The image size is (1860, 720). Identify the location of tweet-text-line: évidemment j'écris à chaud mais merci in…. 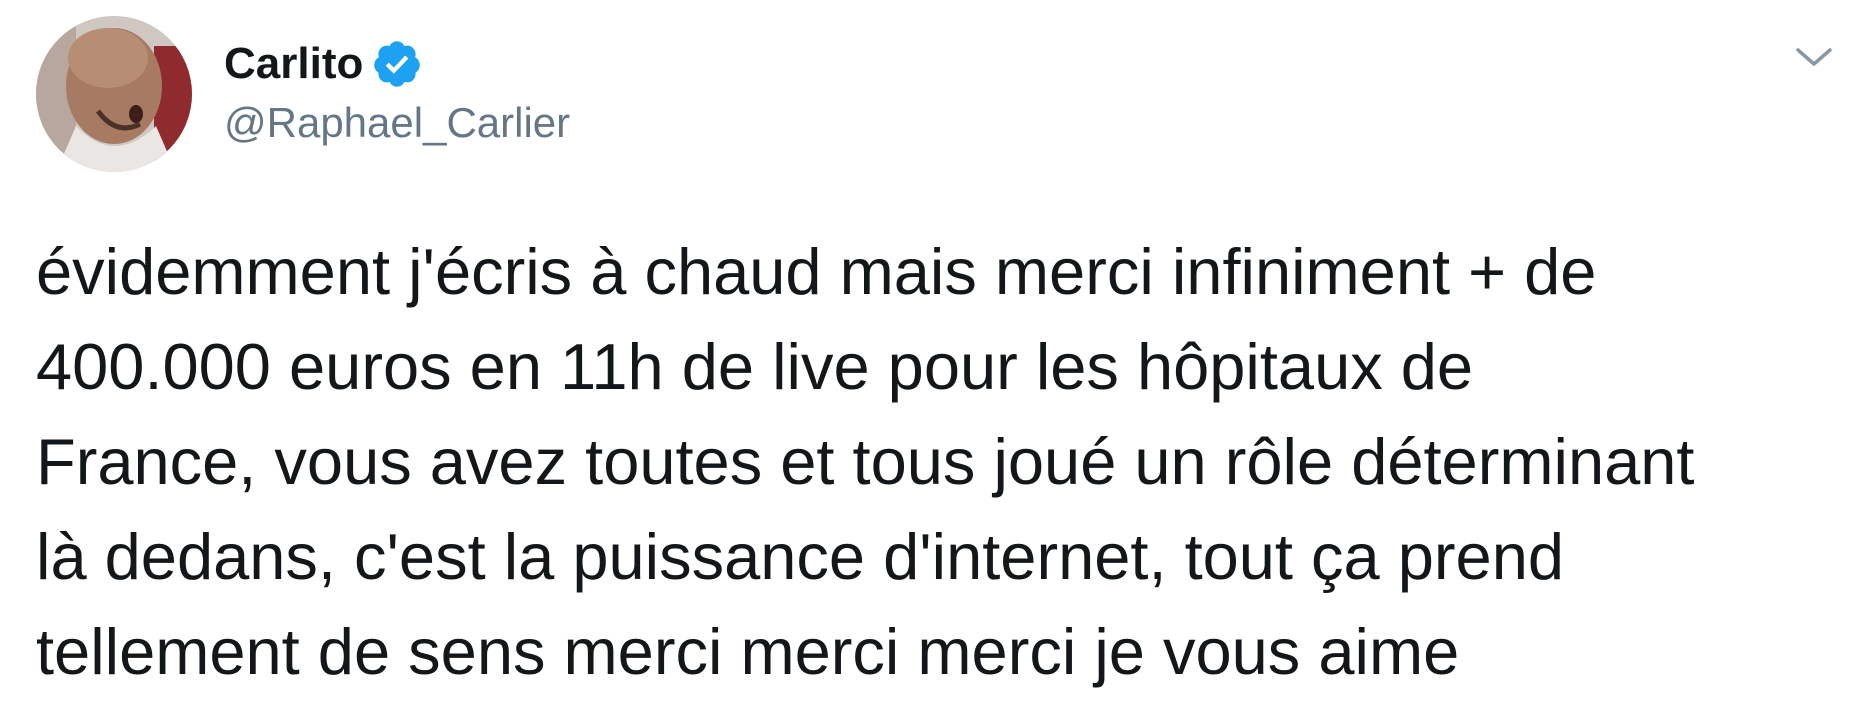
(816, 271).